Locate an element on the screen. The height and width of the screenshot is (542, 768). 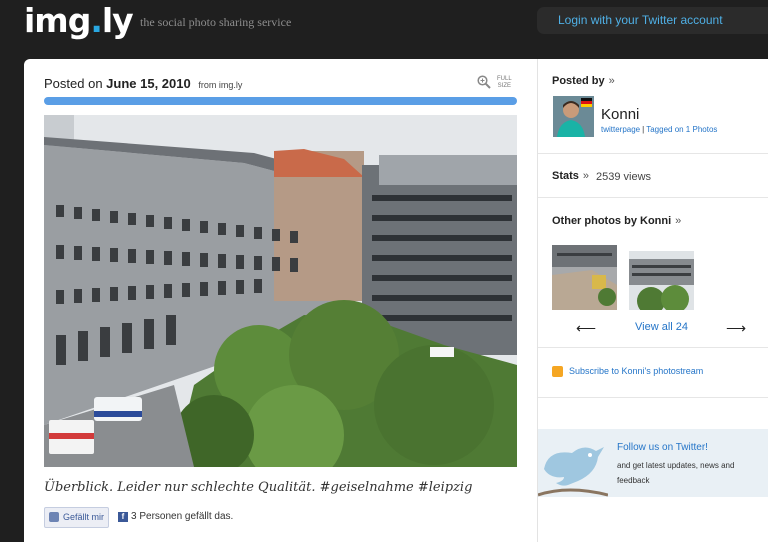
user-links: twitterpage | Tagged on 1 Photos is located at coordinates (659, 129).